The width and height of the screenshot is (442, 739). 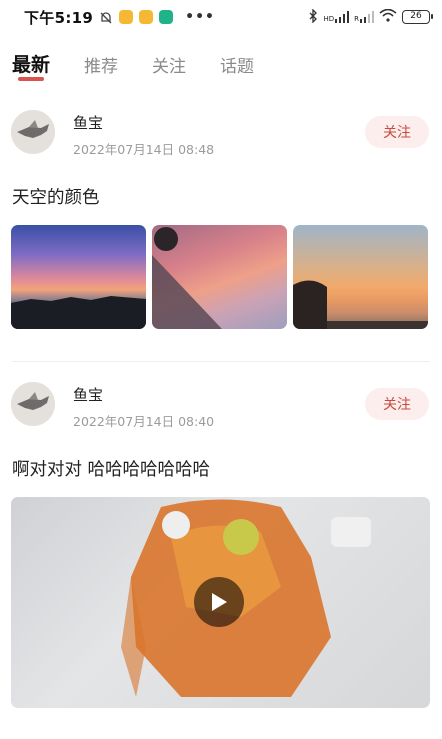 What do you see at coordinates (169, 67) in the screenshot?
I see `tab-label: 关注` at bounding box center [169, 67].